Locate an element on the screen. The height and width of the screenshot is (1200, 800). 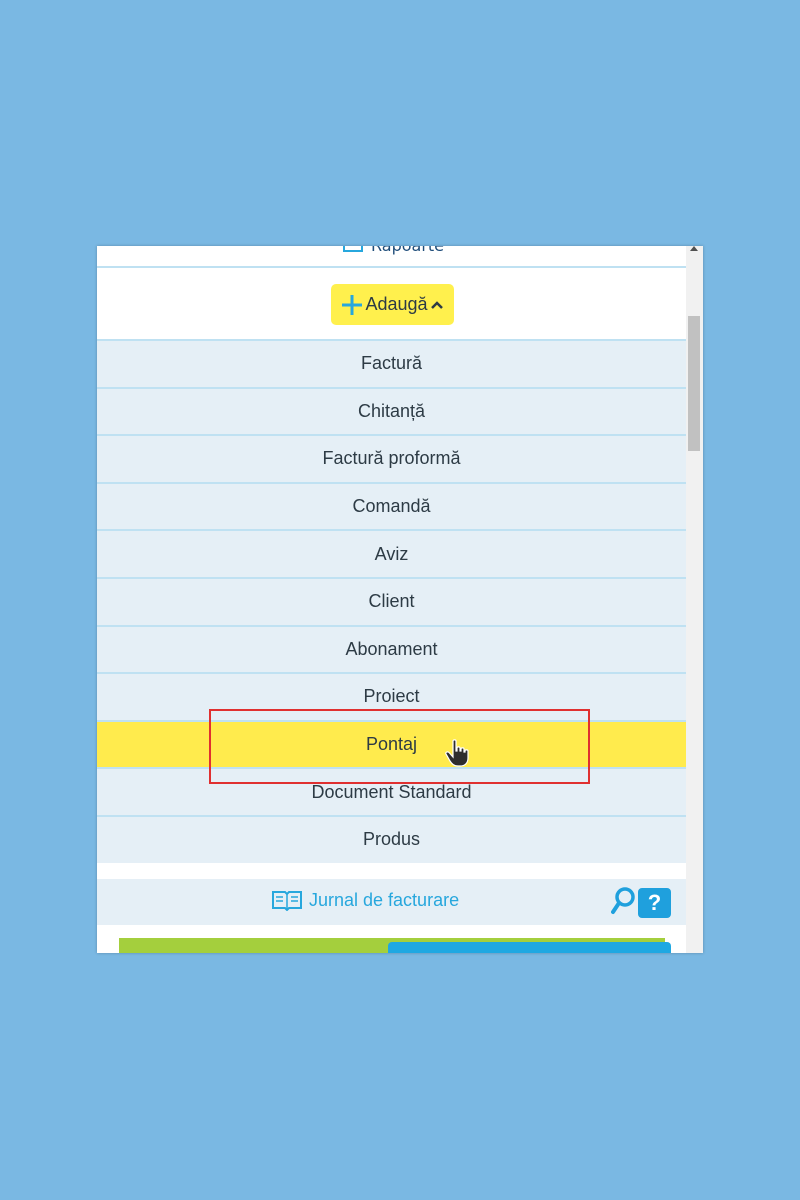
menu-item-label: Document Standard is located at coordinates (391, 791).